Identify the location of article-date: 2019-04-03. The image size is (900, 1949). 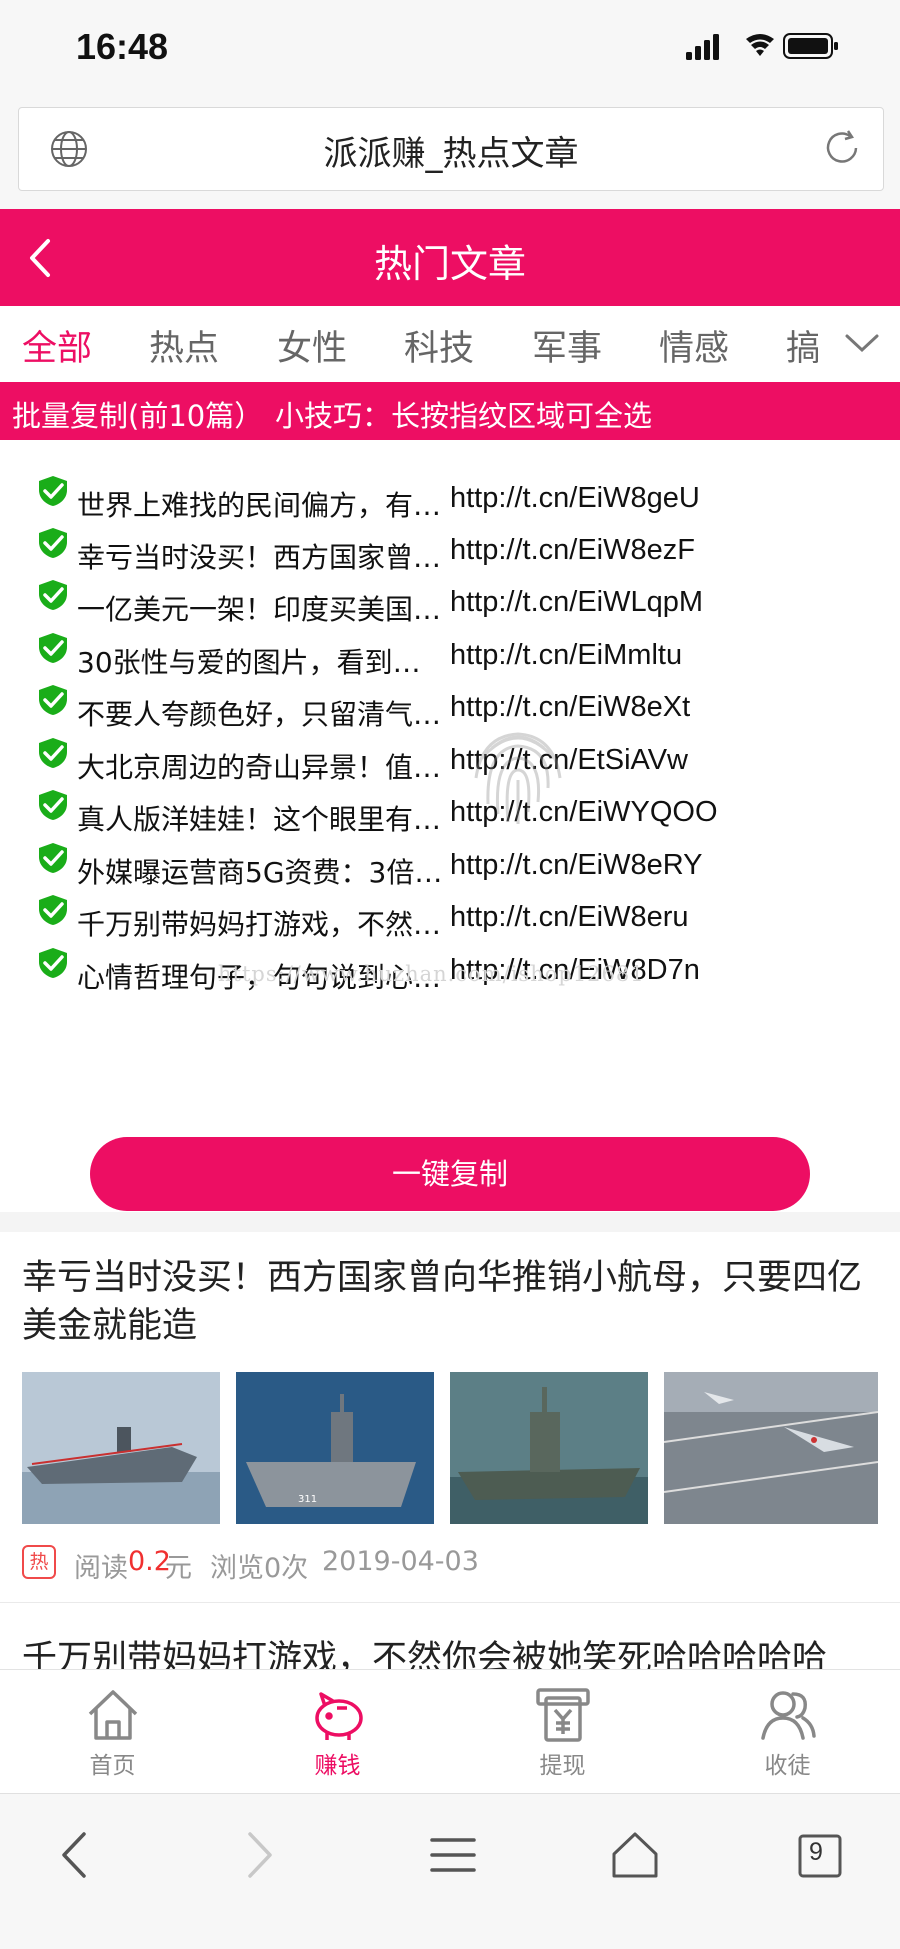
(400, 1561).